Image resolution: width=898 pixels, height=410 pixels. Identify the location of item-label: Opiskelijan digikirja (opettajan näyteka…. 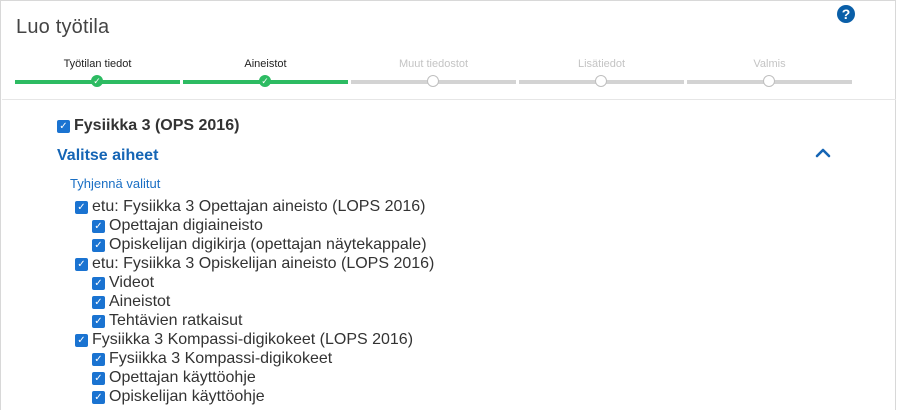
(268, 244).